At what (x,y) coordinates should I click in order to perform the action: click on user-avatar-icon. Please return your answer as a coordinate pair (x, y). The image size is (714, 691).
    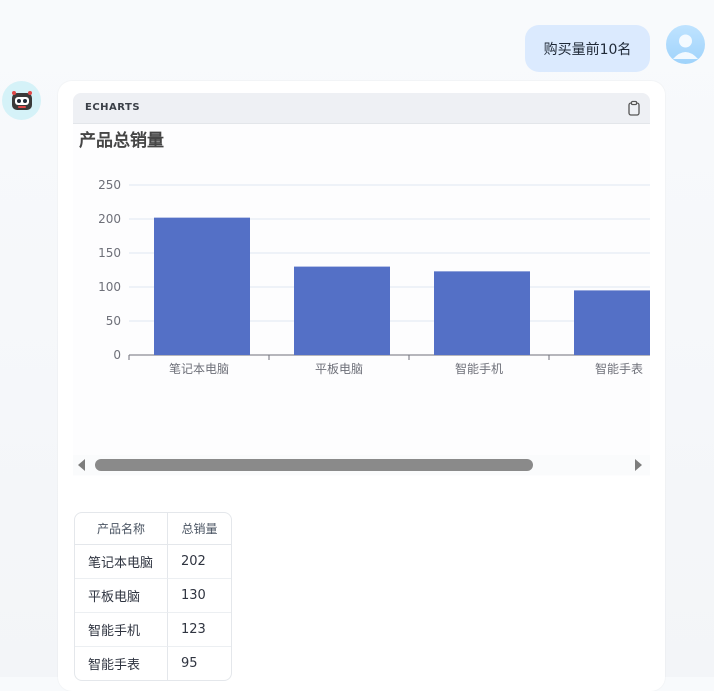
    Looking at the image, I should click on (685, 46).